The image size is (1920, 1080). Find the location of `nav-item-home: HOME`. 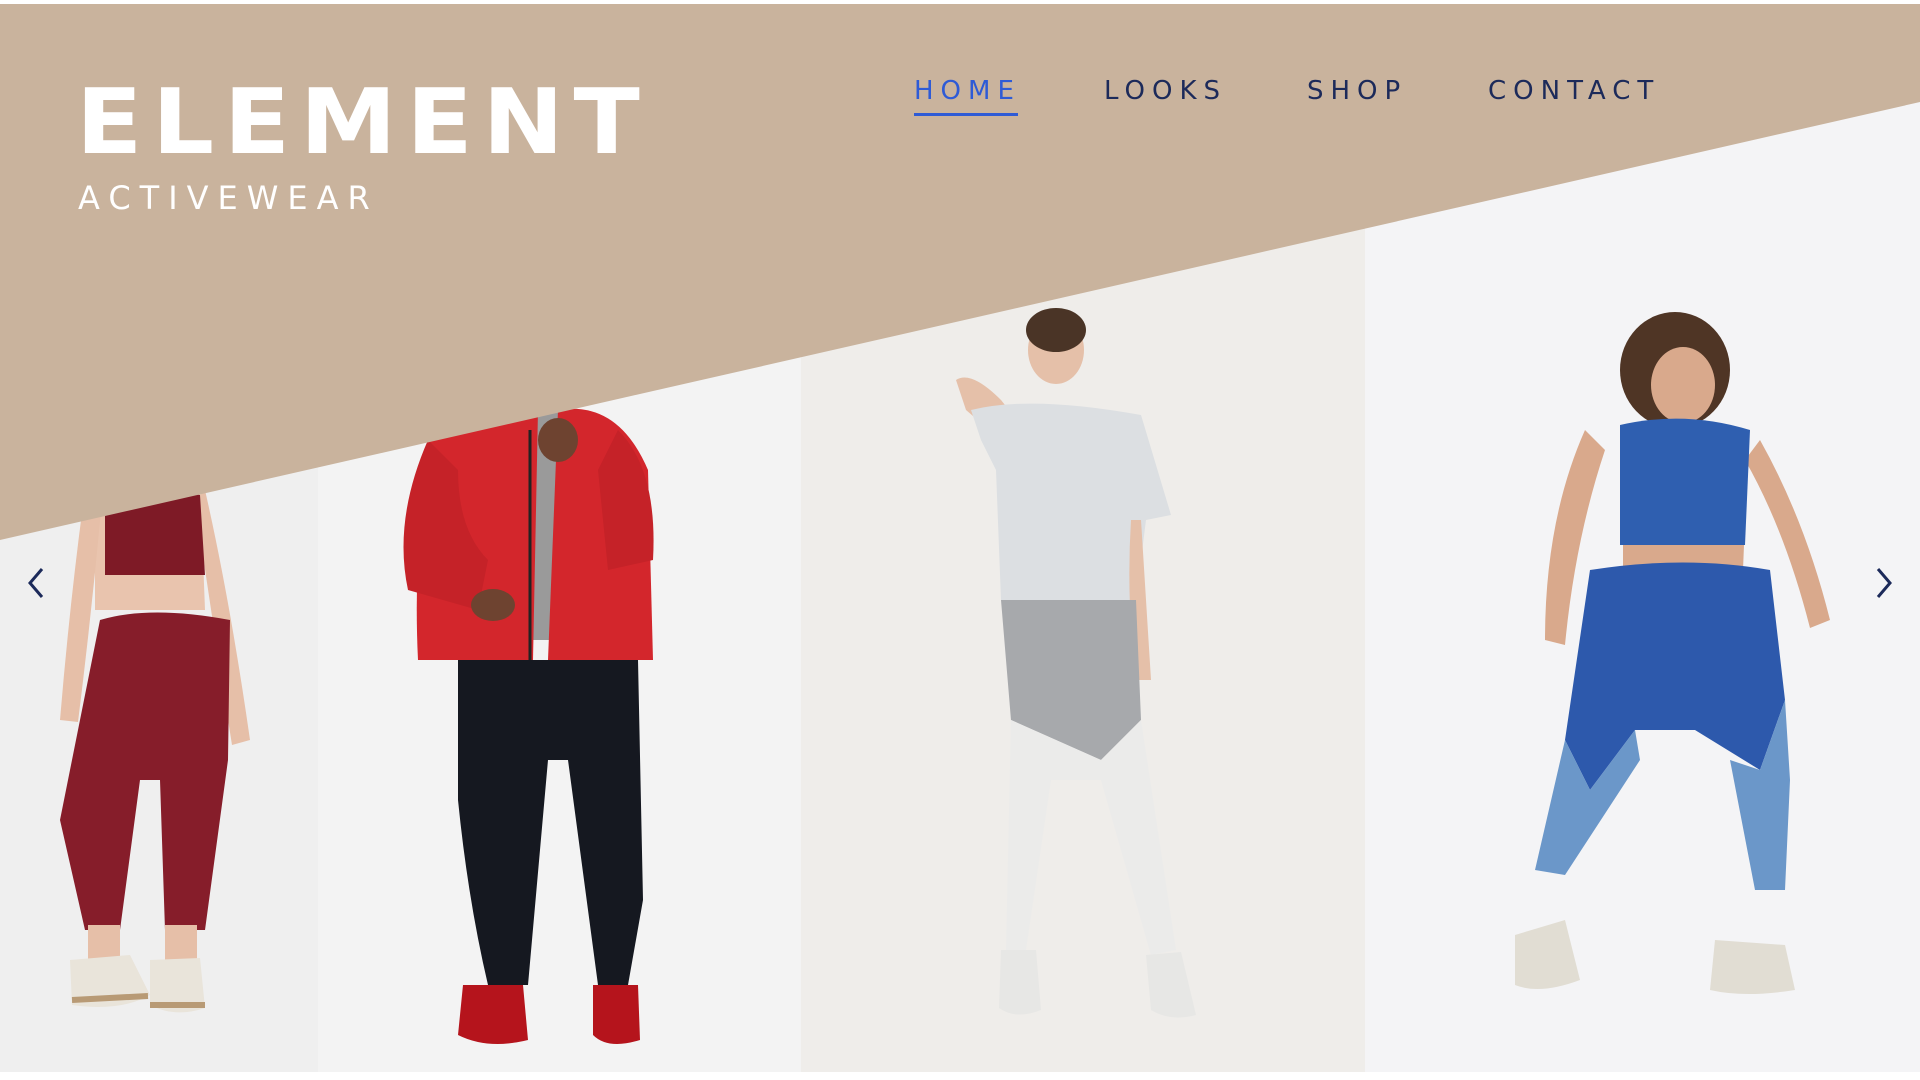

nav-item-home: HOME is located at coordinates (967, 91).